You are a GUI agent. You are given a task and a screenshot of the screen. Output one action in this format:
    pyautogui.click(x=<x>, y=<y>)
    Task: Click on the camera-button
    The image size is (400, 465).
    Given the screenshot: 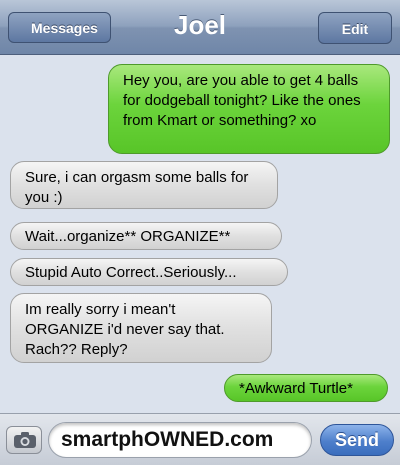 What is the action you would take?
    pyautogui.click(x=24, y=440)
    